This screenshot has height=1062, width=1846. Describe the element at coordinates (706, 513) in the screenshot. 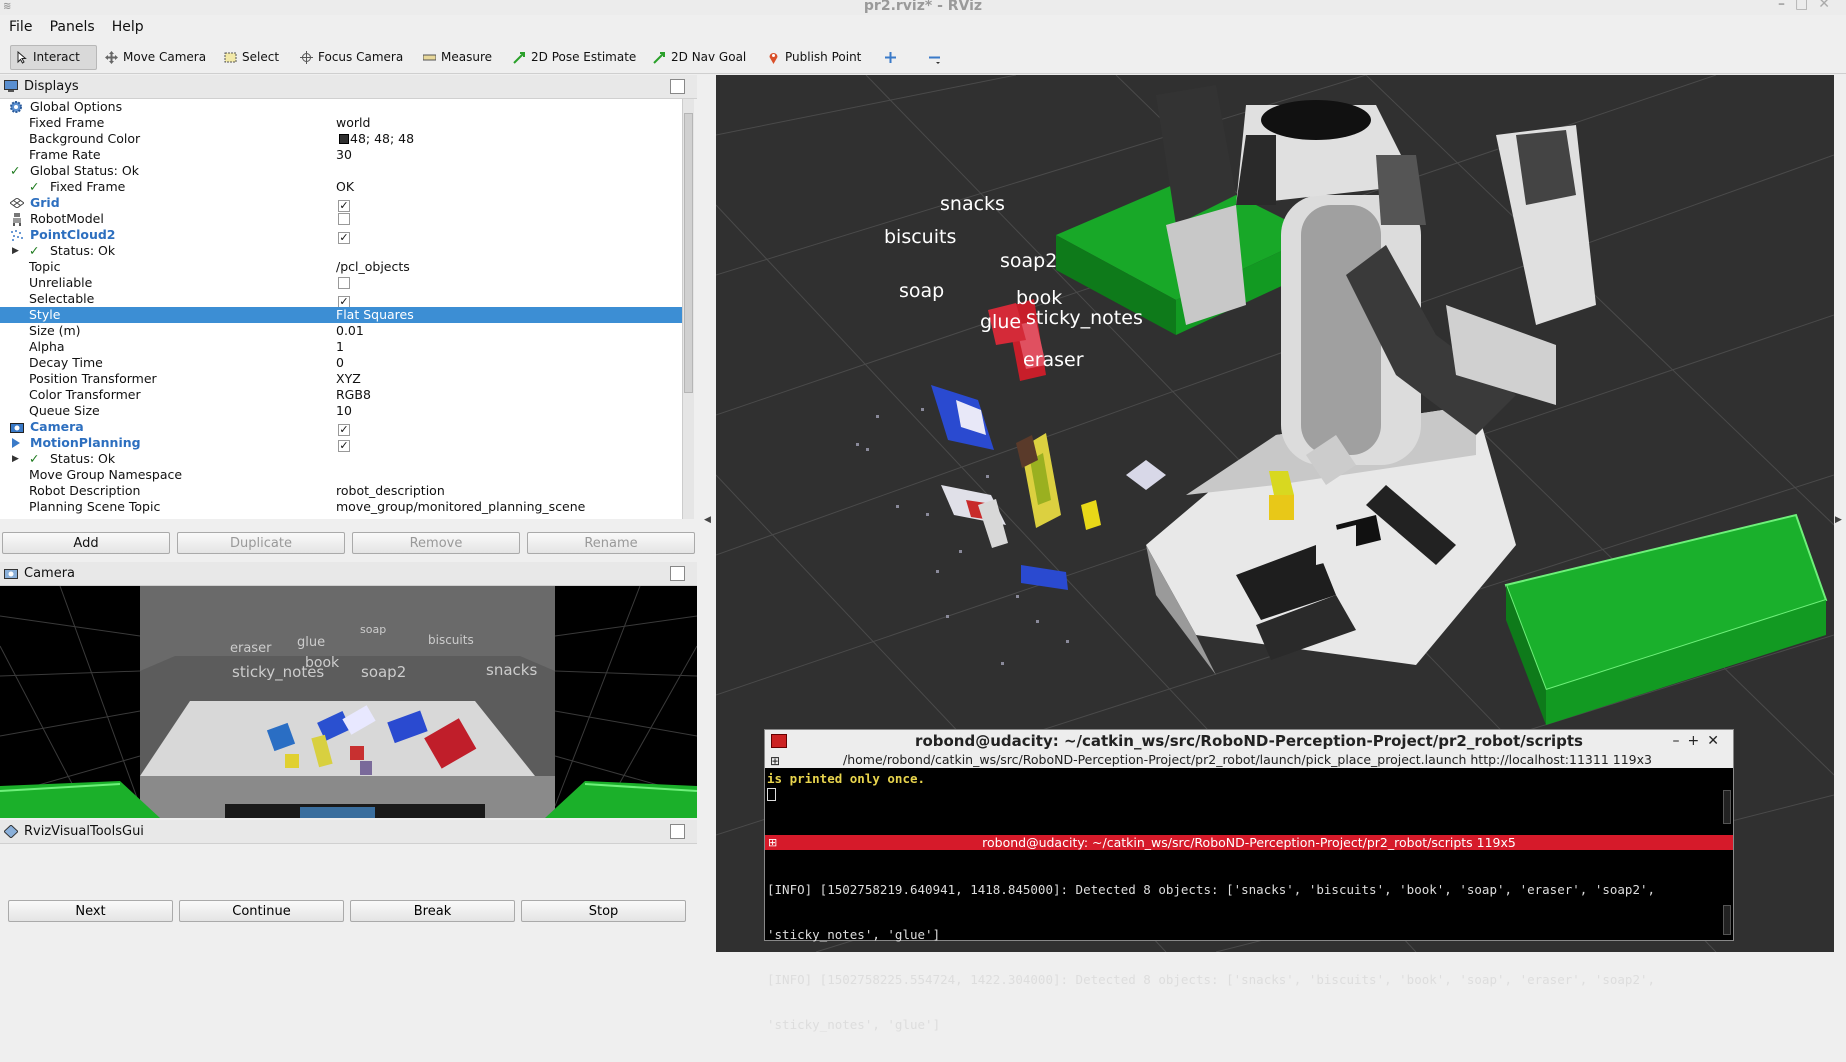

I see `panel-splitter: ◀` at that location.